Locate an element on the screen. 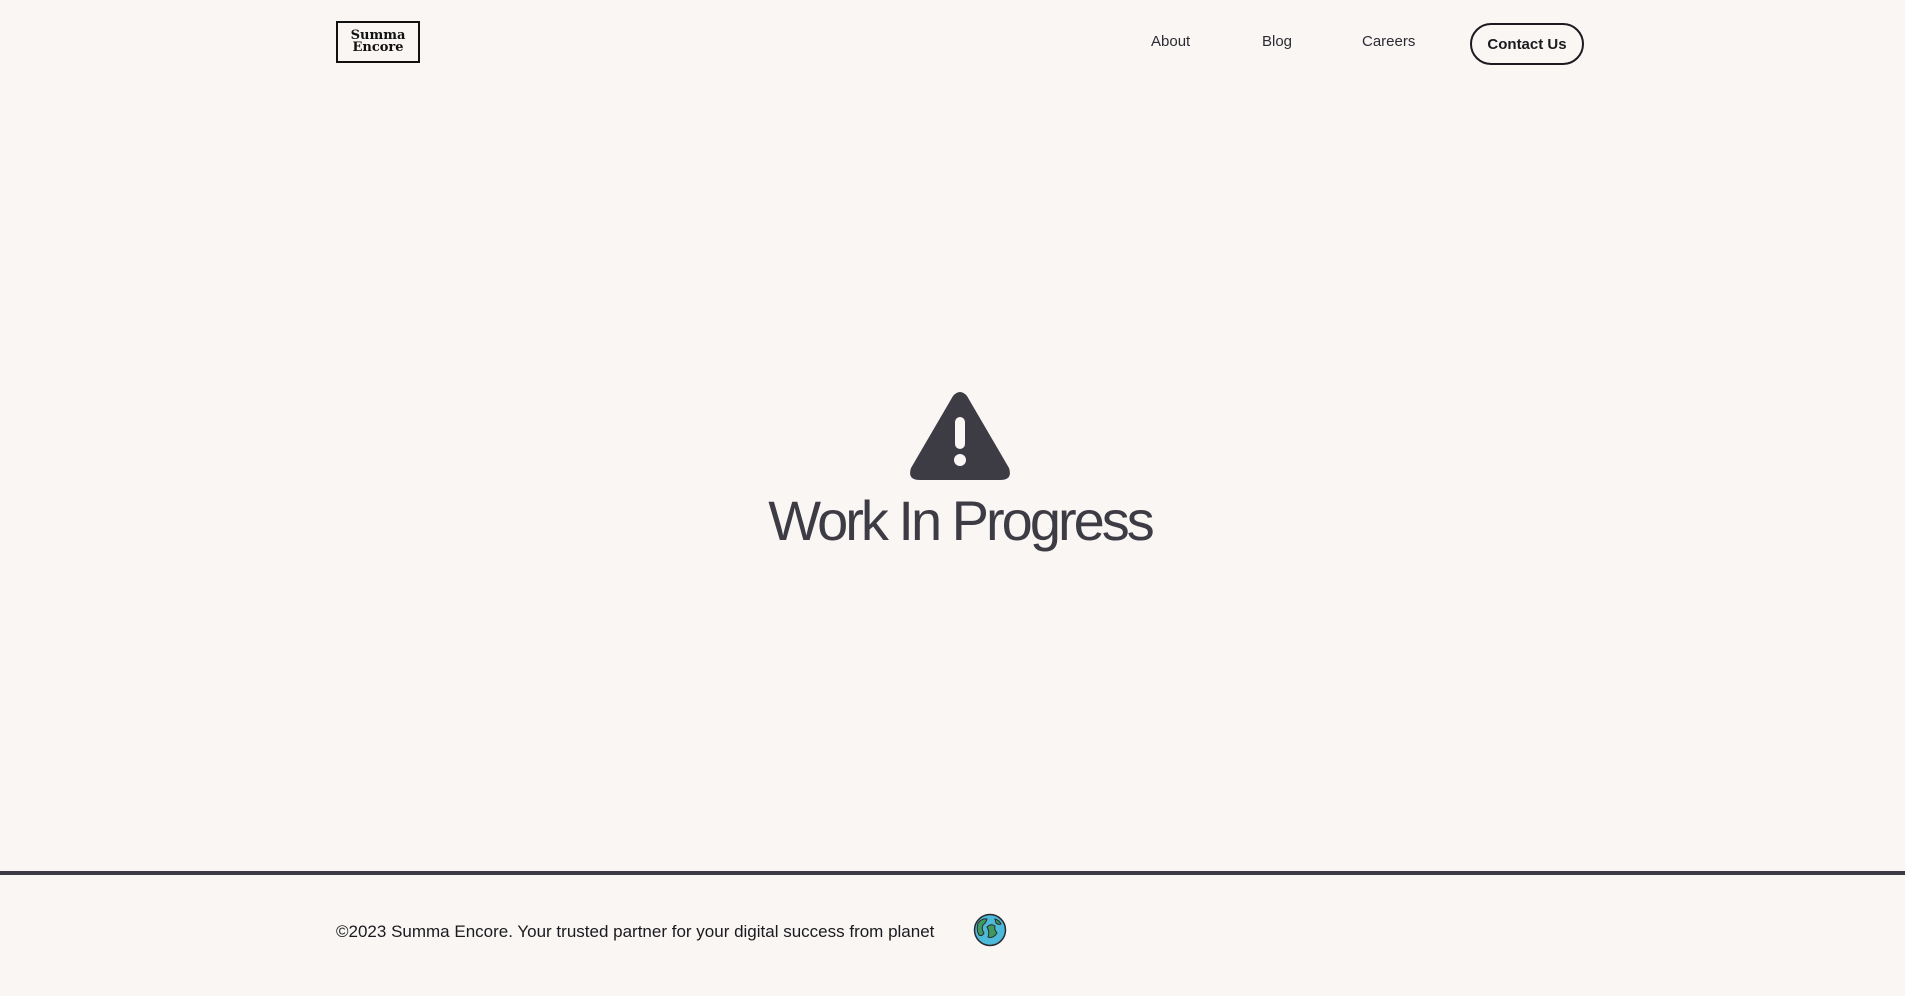  page-title: Work In Progress is located at coordinates (961, 520).